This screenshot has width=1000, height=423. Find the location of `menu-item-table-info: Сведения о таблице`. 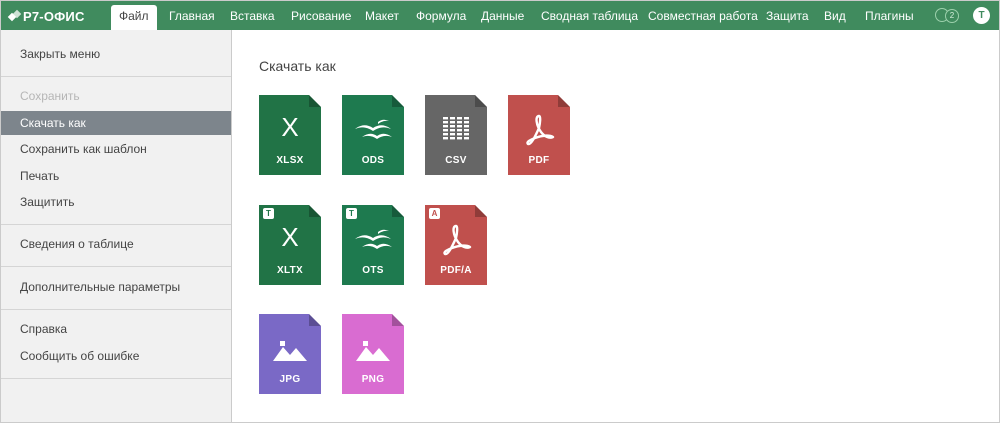

menu-item-table-info: Сведения о таблице is located at coordinates (116, 244).